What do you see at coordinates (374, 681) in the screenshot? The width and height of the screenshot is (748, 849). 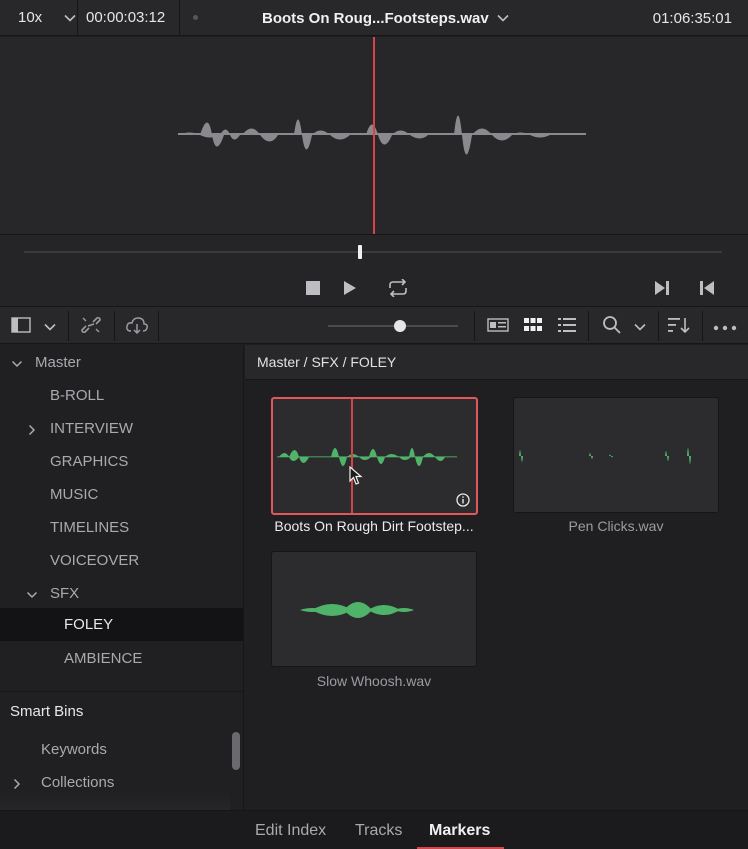 I see `clip-name: Slow Whoosh.wav` at bounding box center [374, 681].